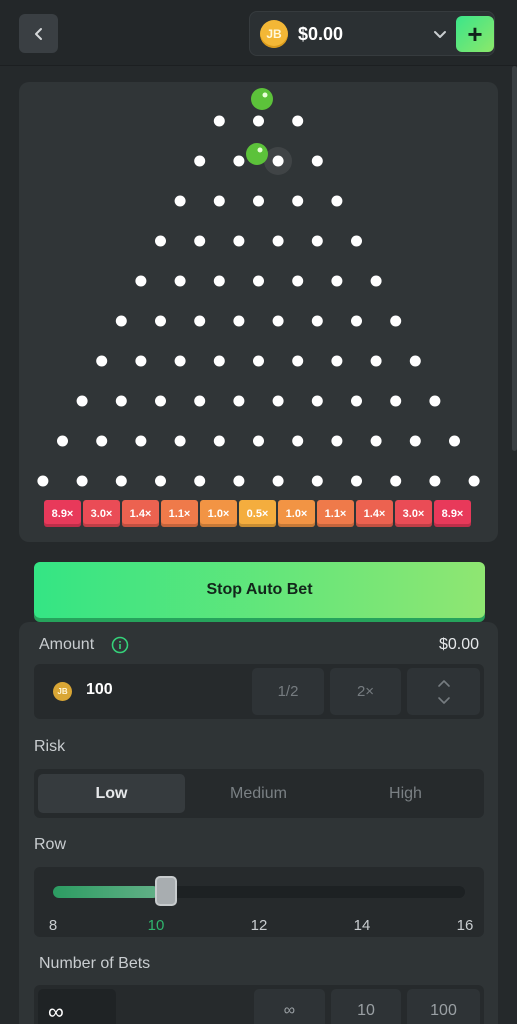  I want to click on multiplier-slot: 1.4×, so click(374, 513).